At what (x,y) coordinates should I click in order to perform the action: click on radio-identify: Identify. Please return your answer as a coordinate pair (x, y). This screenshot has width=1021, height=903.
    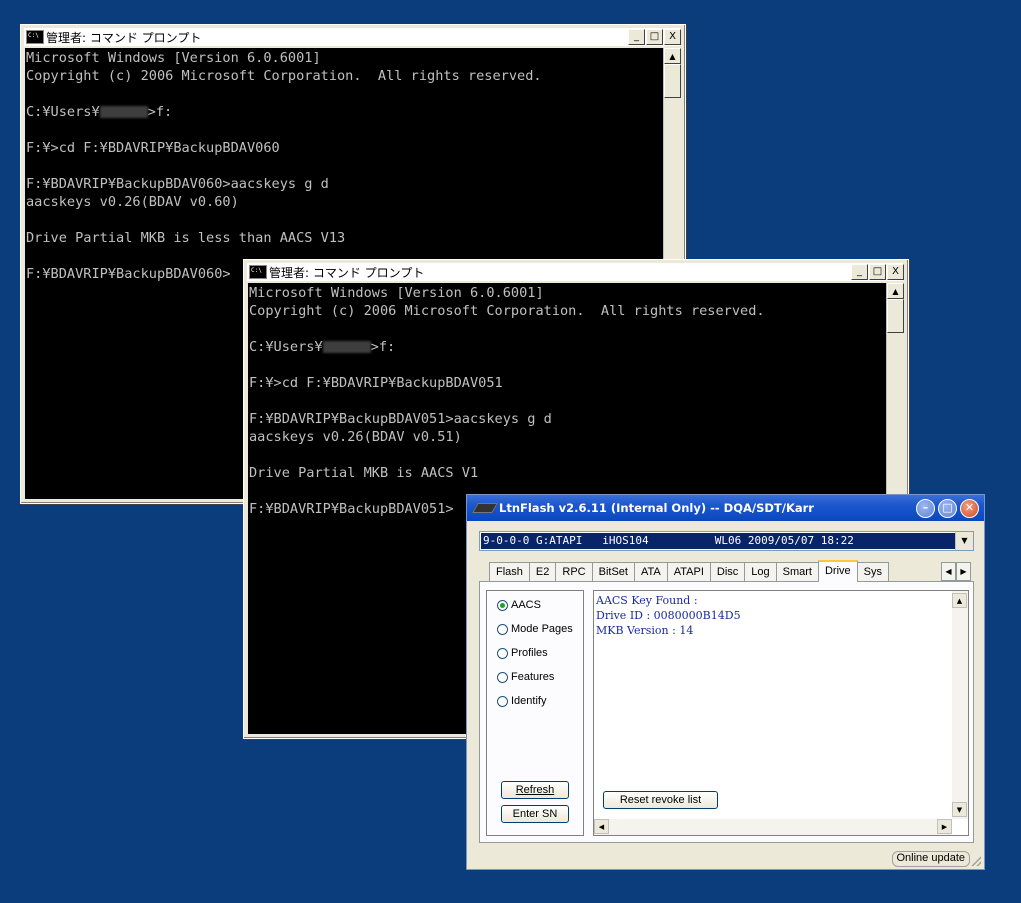
    Looking at the image, I should click on (521, 701).